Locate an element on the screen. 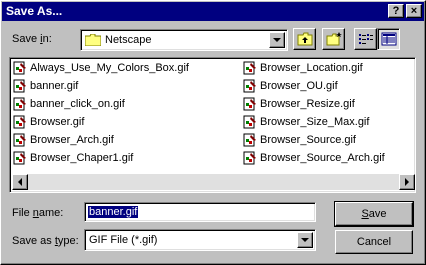 This screenshot has height=265, width=426. create-new-folder-button is located at coordinates (333, 39).